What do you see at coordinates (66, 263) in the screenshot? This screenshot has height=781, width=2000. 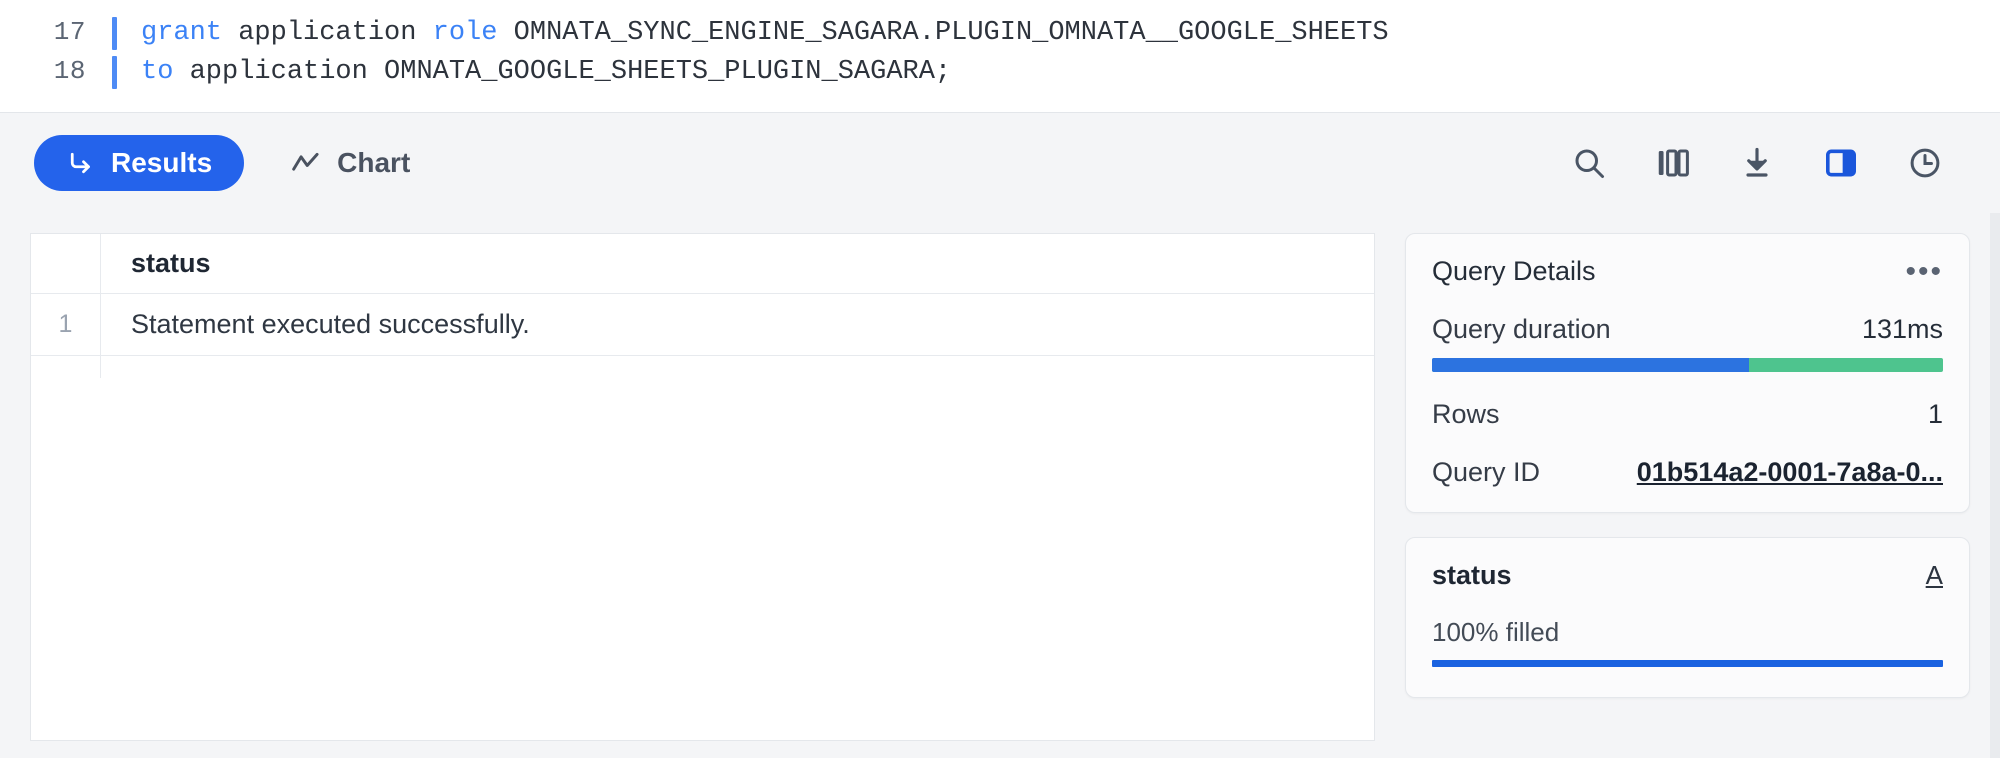 I see `row-number-header` at bounding box center [66, 263].